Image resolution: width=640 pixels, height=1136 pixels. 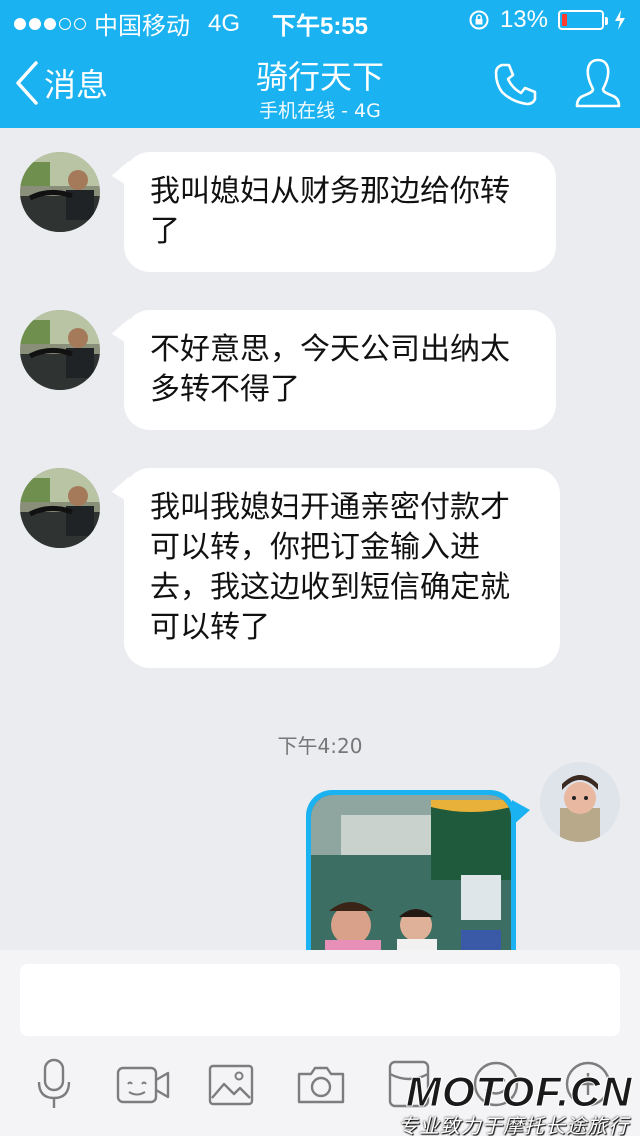 What do you see at coordinates (620, 20) in the screenshot?
I see `charging-icon` at bounding box center [620, 20].